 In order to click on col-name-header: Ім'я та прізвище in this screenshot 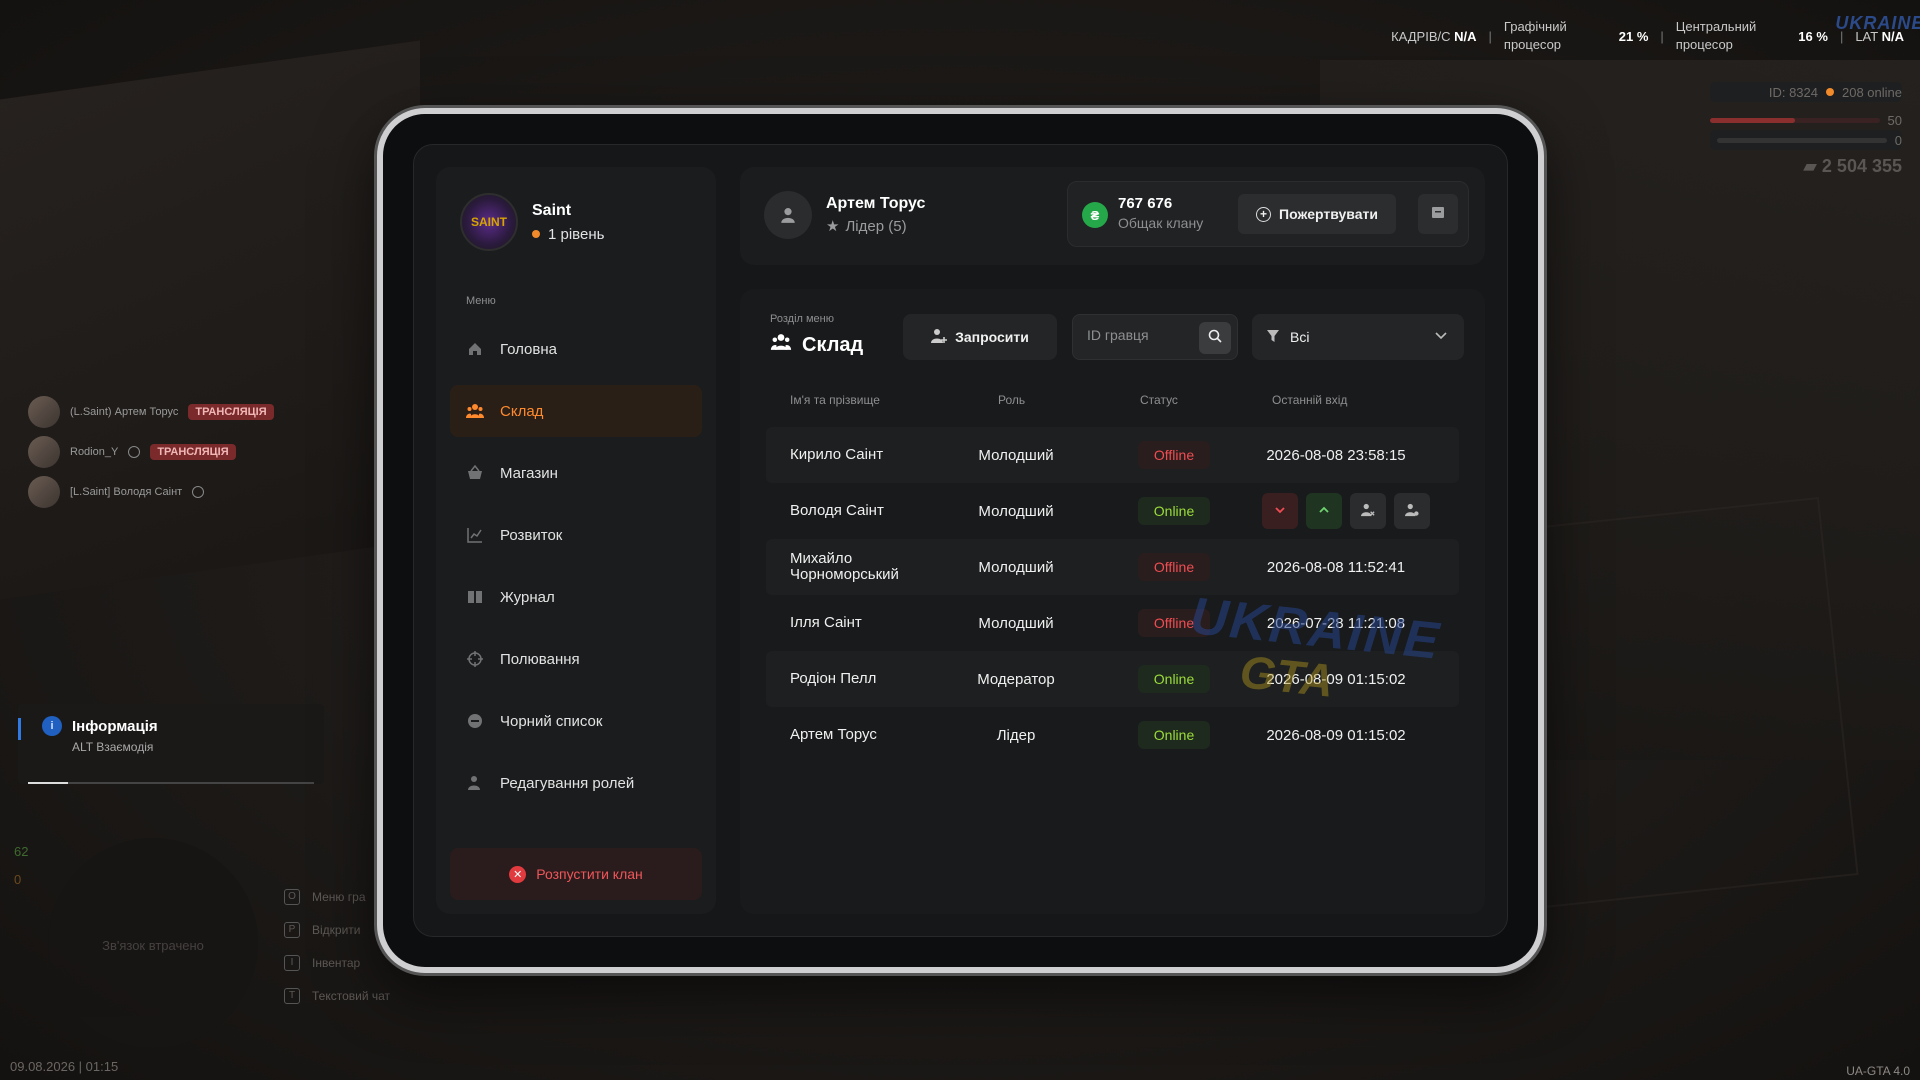, I will do `click(835, 400)`.